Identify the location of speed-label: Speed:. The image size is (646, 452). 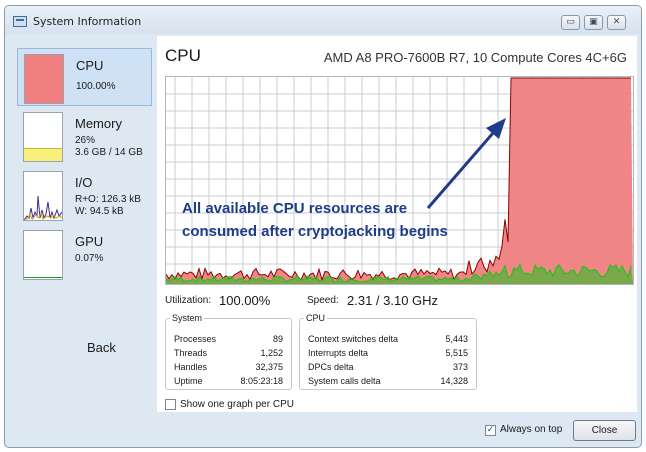
(323, 300).